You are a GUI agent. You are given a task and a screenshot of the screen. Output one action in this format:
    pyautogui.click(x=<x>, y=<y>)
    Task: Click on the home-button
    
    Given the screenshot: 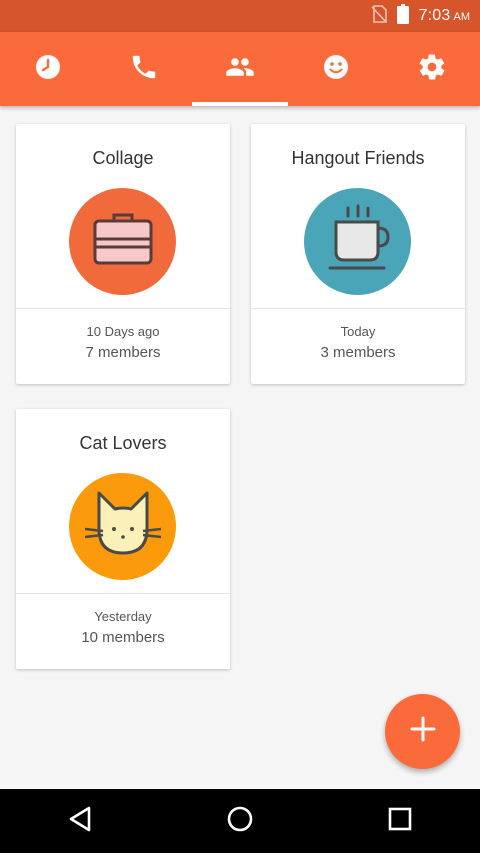 What is the action you would take?
    pyautogui.click(x=240, y=821)
    